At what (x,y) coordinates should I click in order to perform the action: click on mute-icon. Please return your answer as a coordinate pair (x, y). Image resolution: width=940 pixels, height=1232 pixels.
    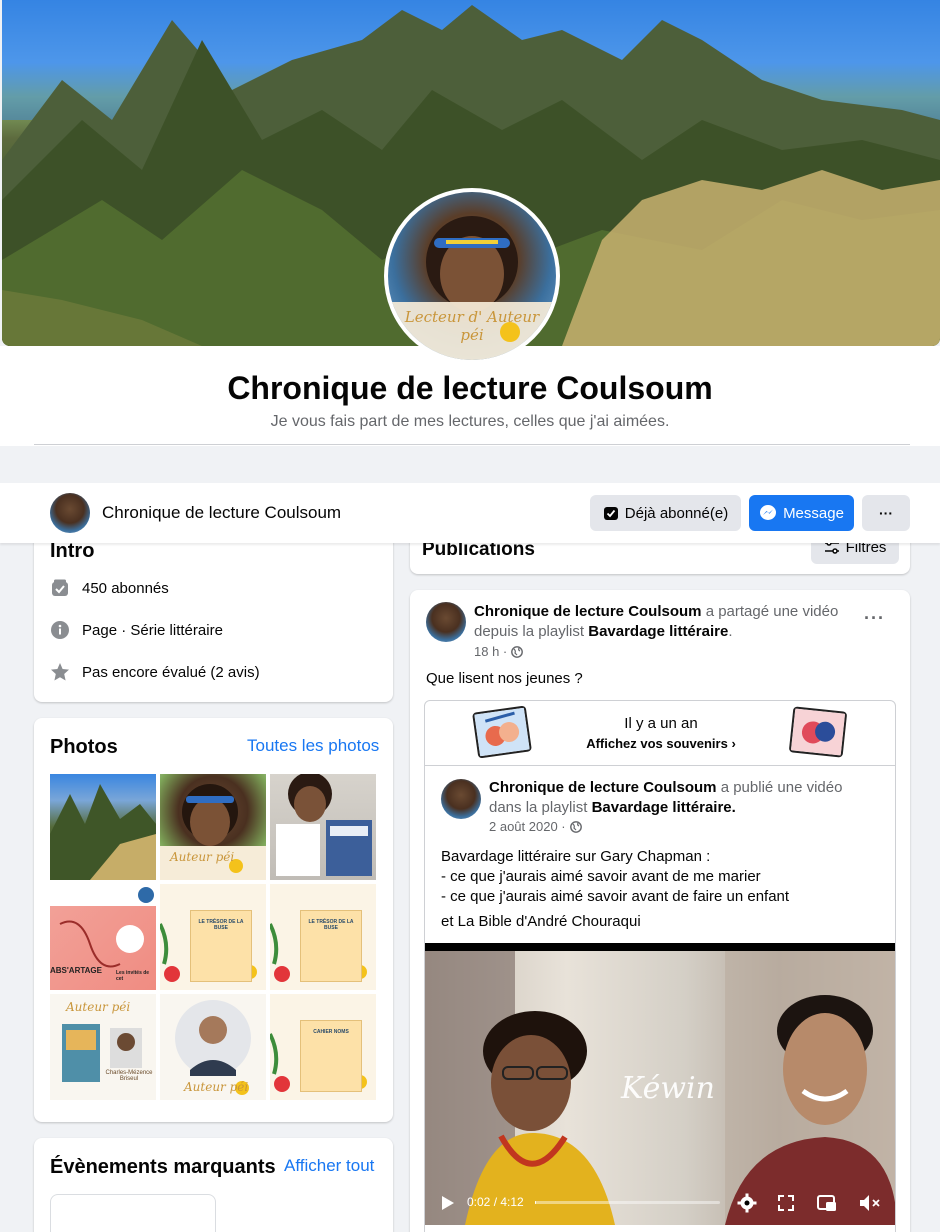
    Looking at the image, I should click on (870, 1203).